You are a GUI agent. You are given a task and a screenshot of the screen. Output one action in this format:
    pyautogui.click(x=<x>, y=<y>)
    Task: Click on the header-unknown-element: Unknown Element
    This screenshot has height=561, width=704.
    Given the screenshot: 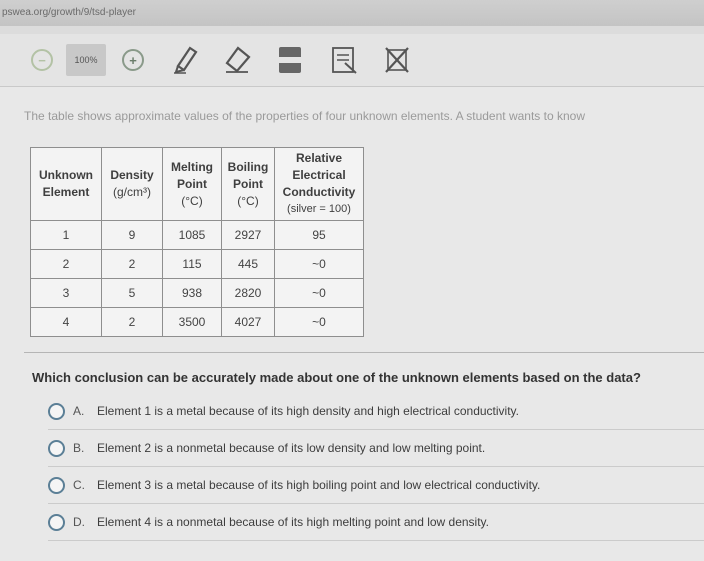 What is the action you would take?
    pyautogui.click(x=66, y=184)
    